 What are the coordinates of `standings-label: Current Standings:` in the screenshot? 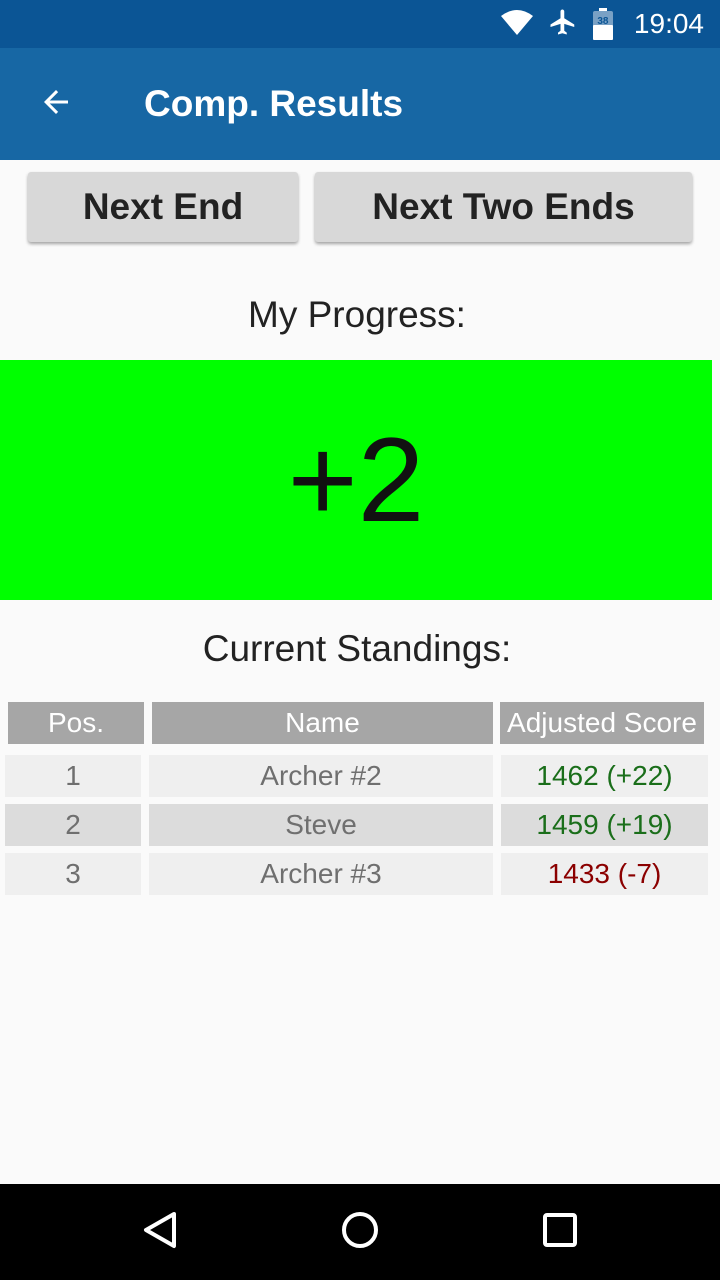 It's located at (357, 648).